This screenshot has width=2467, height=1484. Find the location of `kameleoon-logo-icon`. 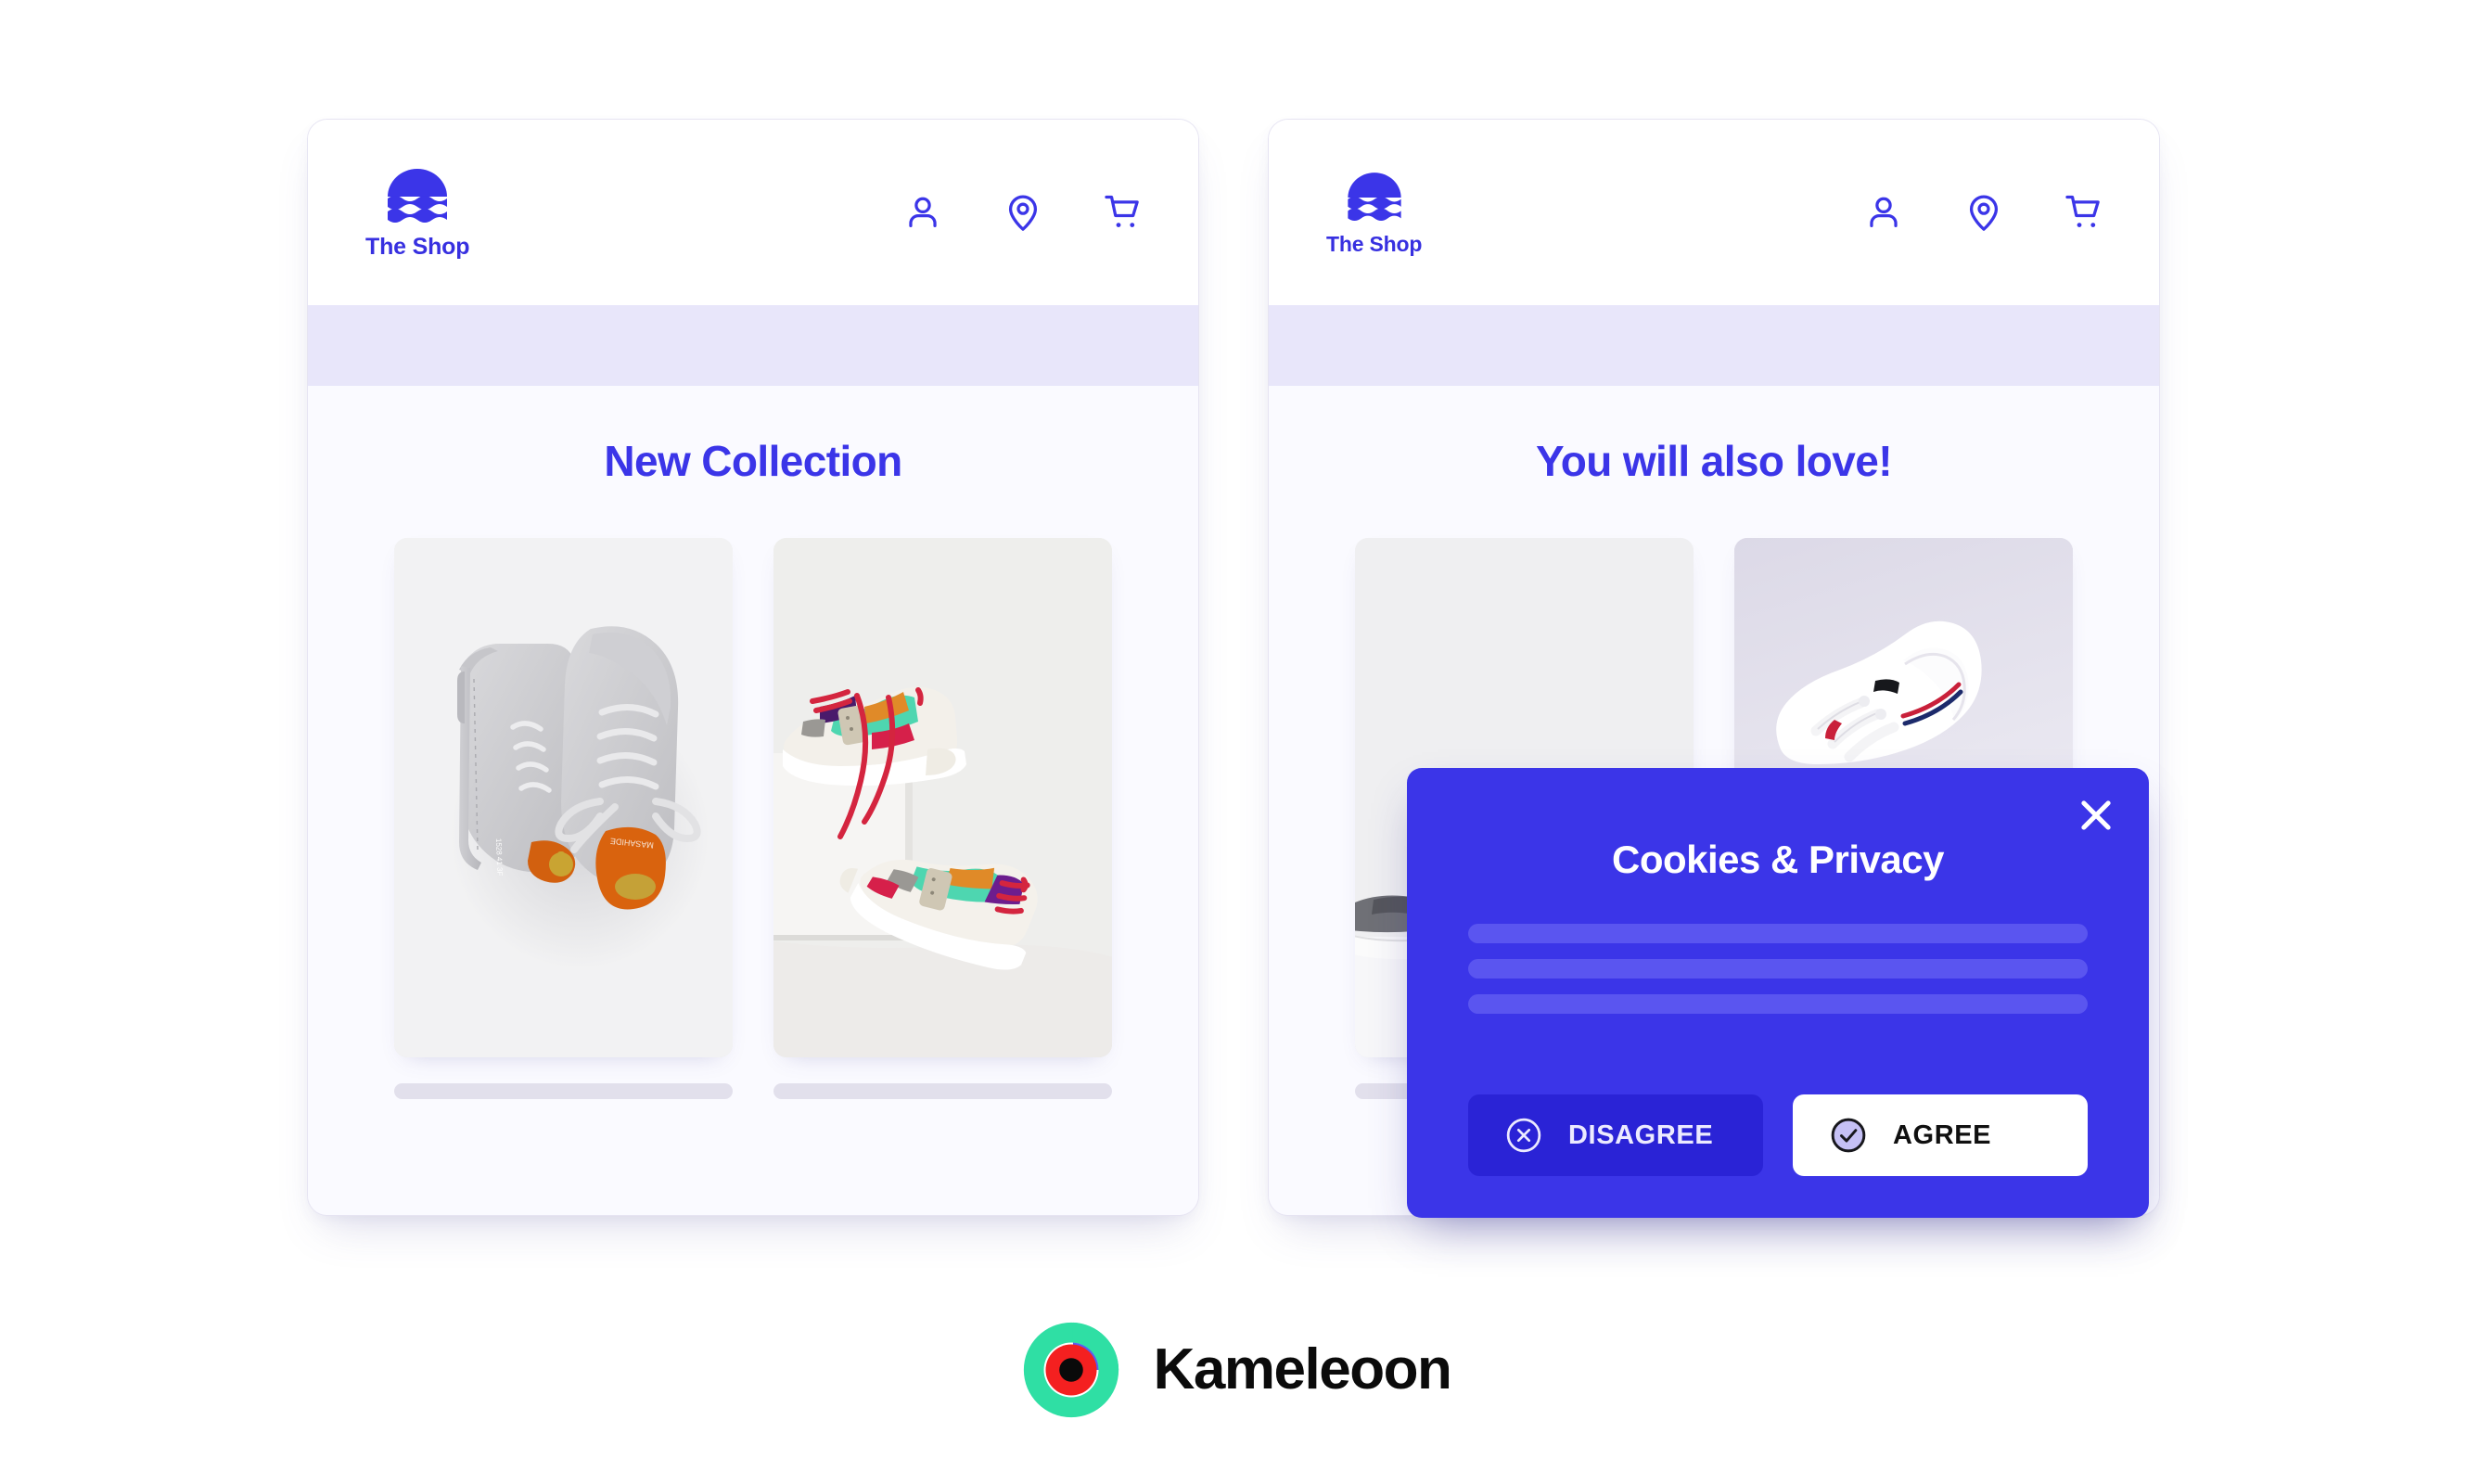

kameleoon-logo-icon is located at coordinates (1071, 1370).